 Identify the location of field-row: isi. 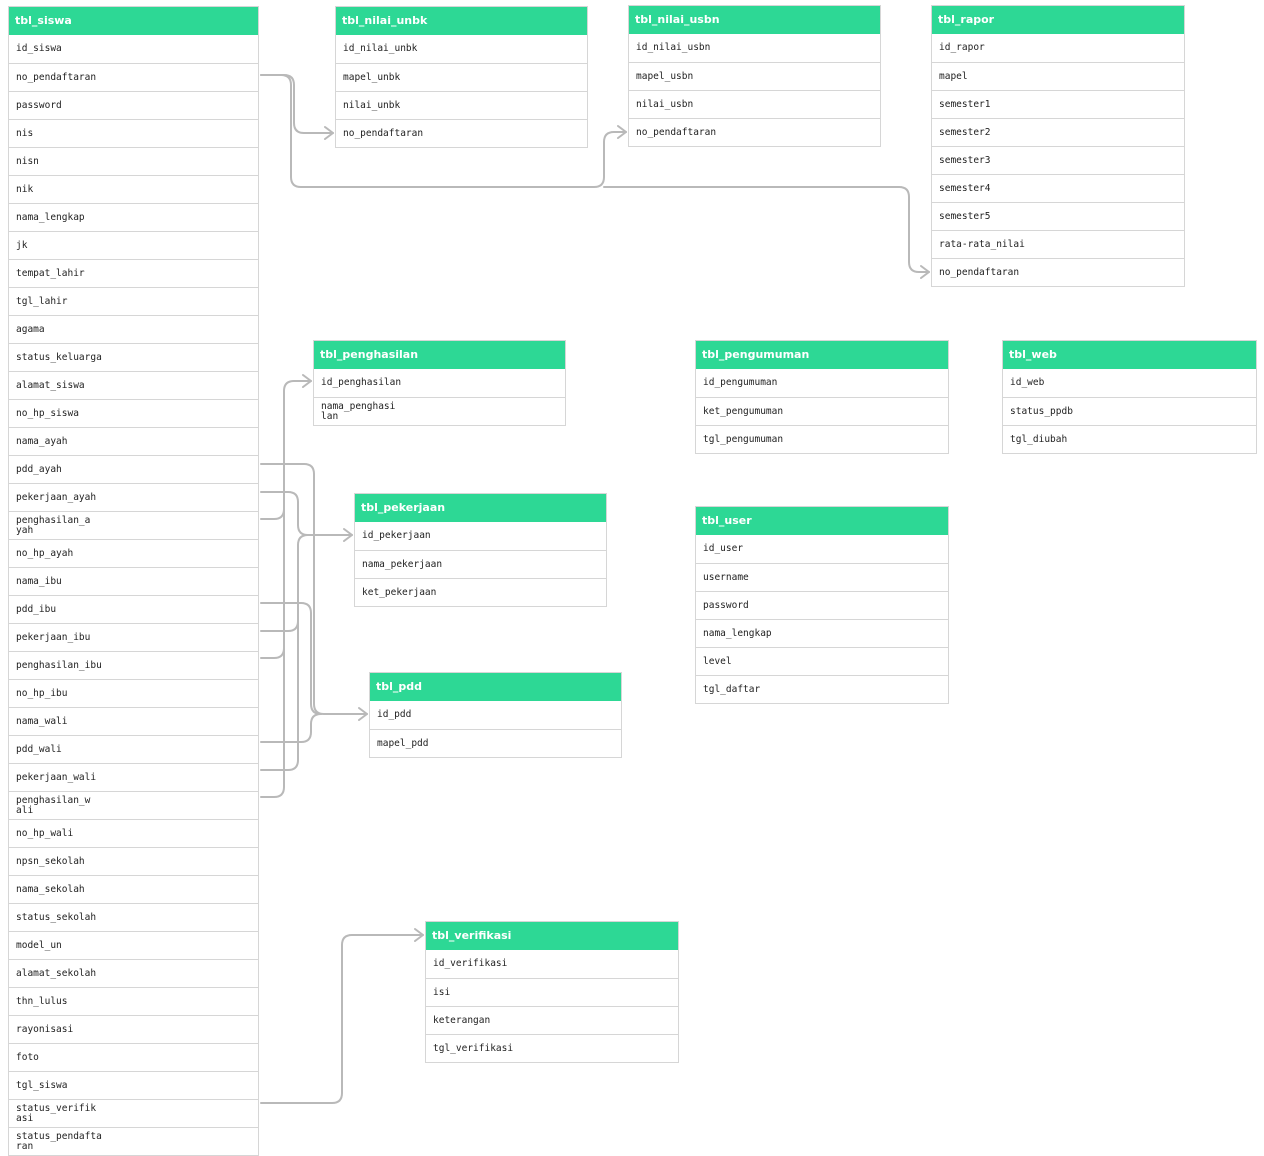
(552, 992).